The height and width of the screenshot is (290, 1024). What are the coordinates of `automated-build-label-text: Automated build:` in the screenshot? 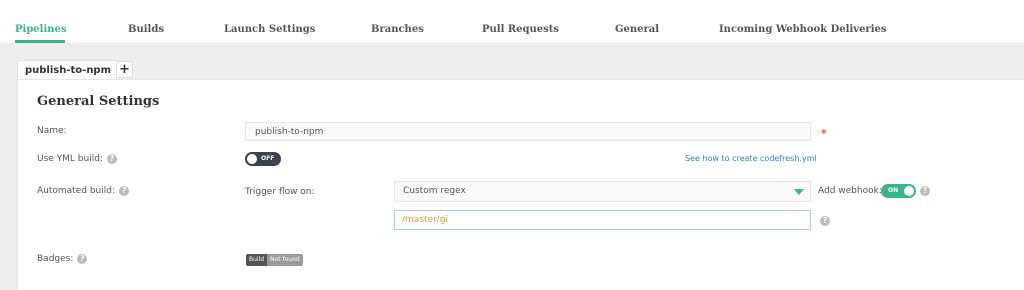 It's located at (76, 191).